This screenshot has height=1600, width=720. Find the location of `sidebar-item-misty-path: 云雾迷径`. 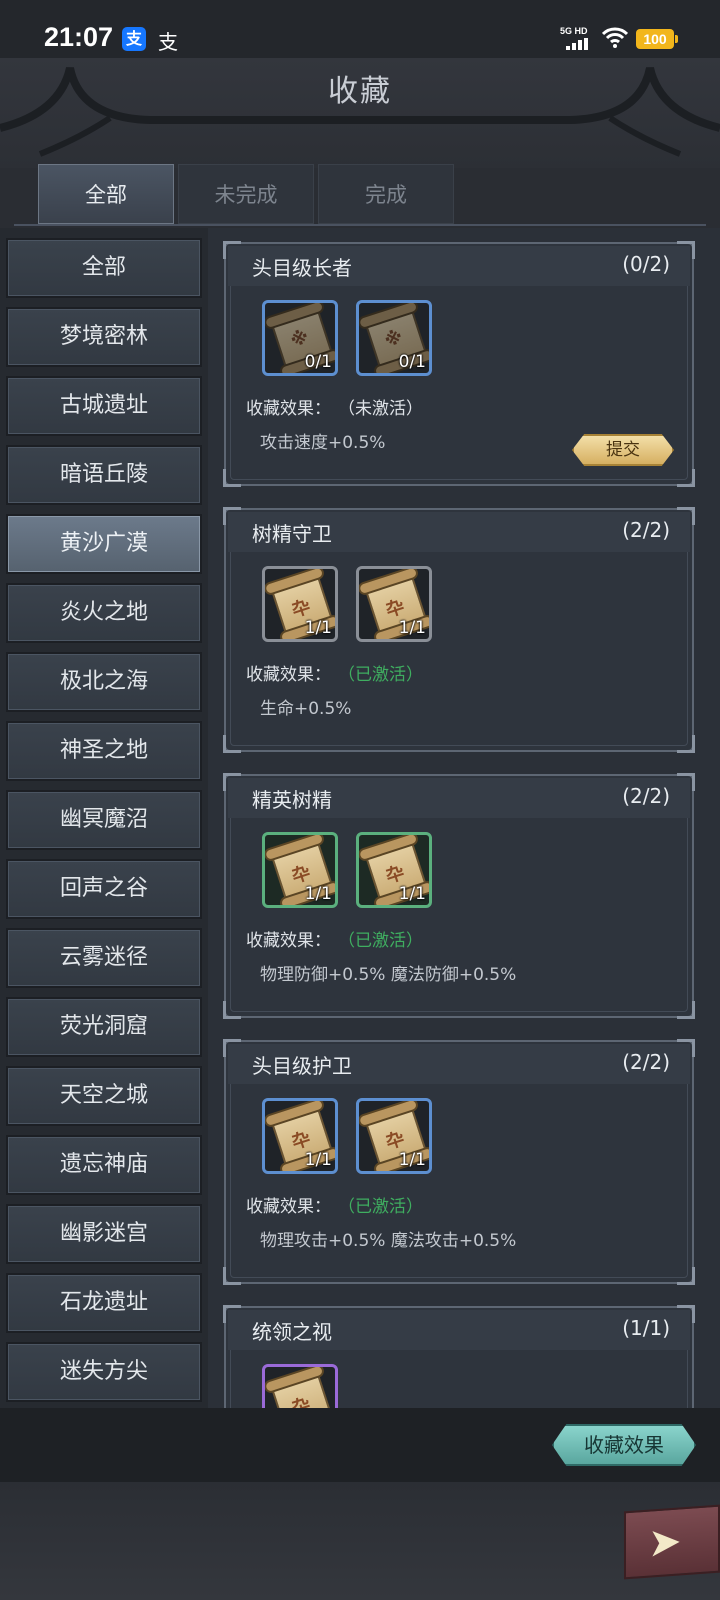

sidebar-item-misty-path: 云雾迷径 is located at coordinates (104, 958).